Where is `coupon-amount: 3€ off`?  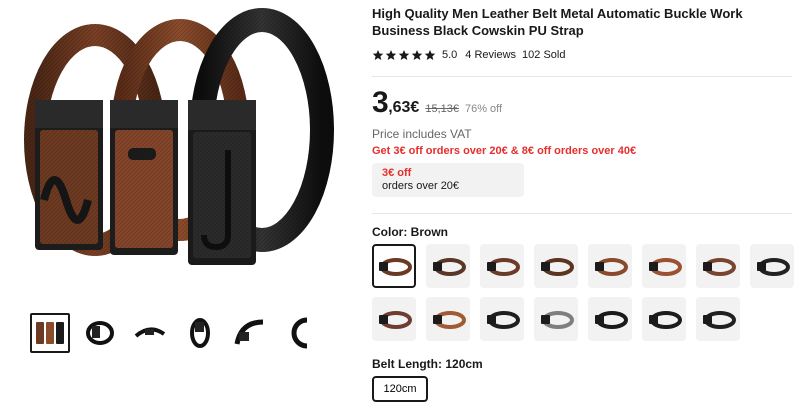 coupon-amount: 3€ off is located at coordinates (397, 173).